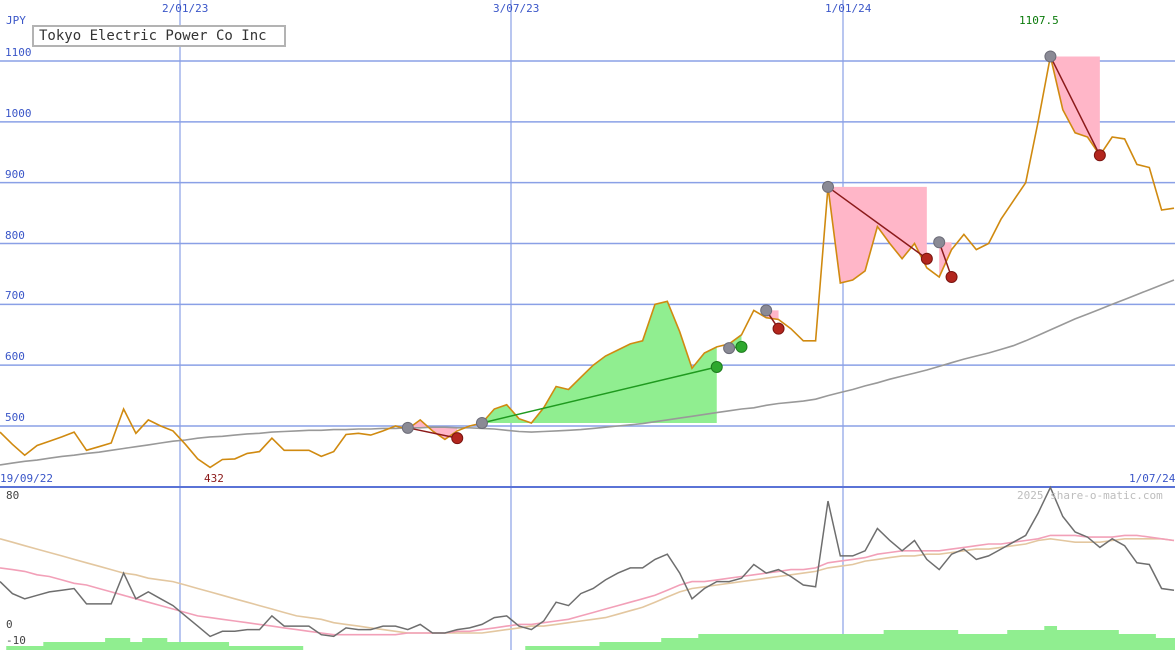  I want to click on x-tick-0: 2/01/23, so click(185, 8).